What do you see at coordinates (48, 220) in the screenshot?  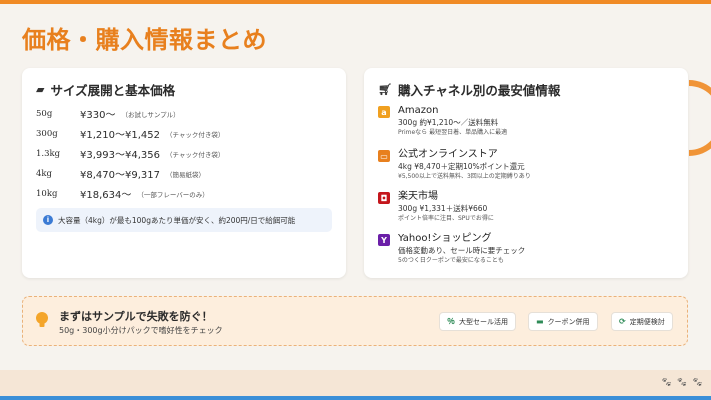 I see `info-icon: i` at bounding box center [48, 220].